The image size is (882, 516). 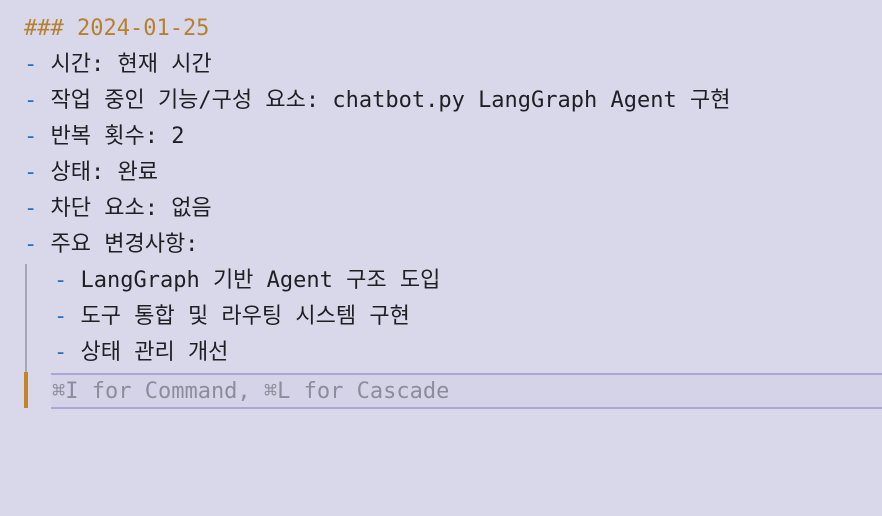 I want to click on active-line, so click(x=453, y=390).